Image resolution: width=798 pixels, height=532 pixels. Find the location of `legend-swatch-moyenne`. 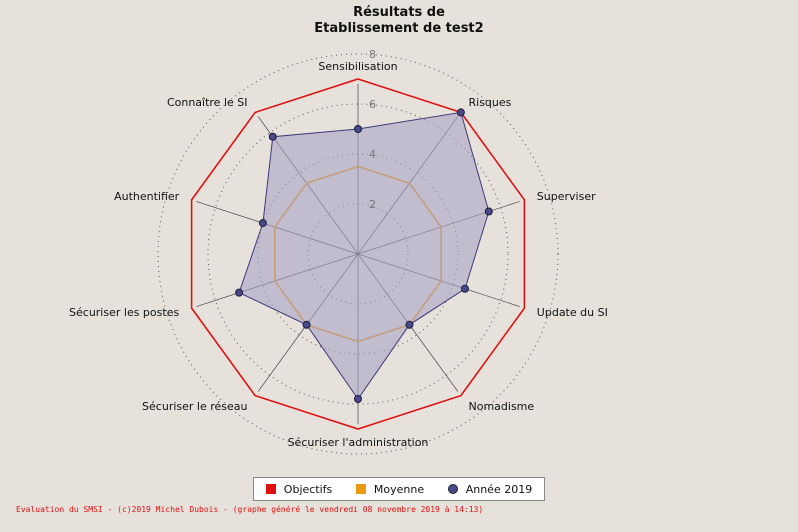

legend-swatch-moyenne is located at coordinates (360, 489).